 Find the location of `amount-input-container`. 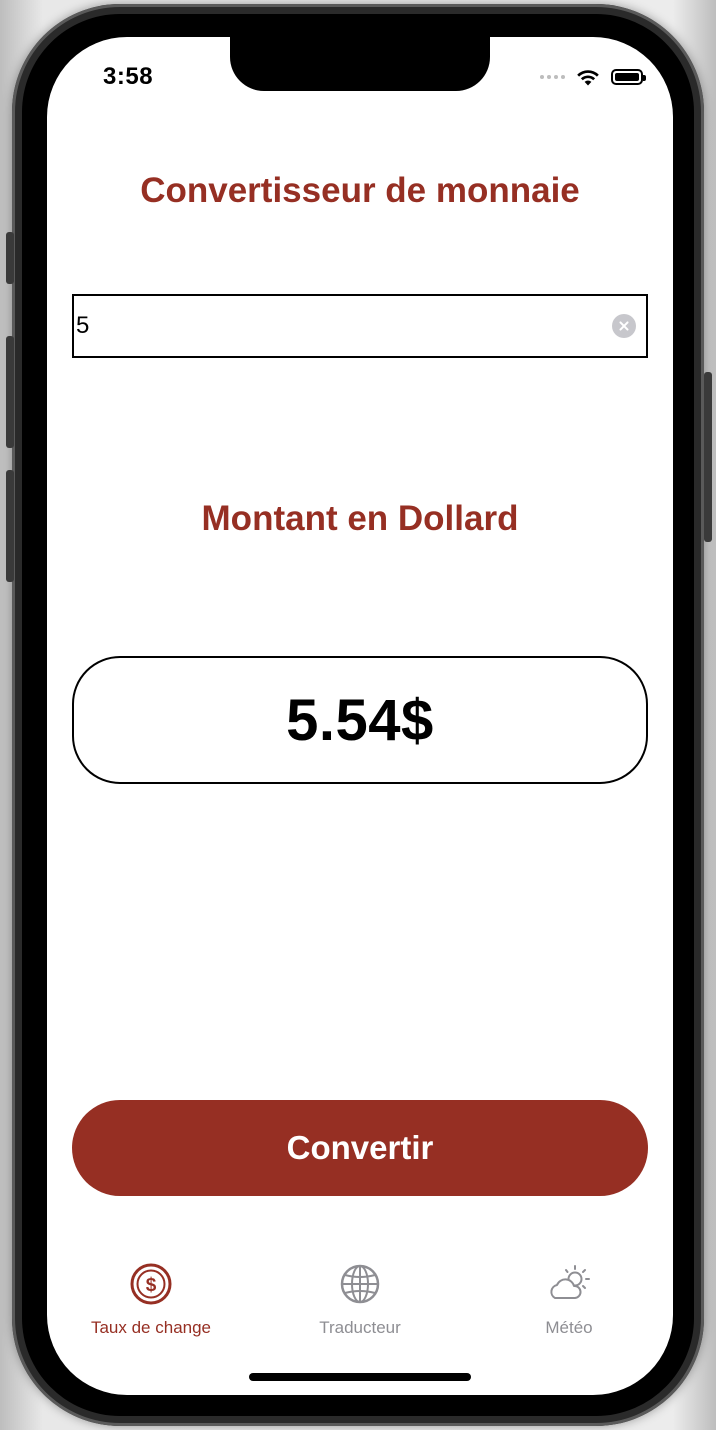

amount-input-container is located at coordinates (360, 326).